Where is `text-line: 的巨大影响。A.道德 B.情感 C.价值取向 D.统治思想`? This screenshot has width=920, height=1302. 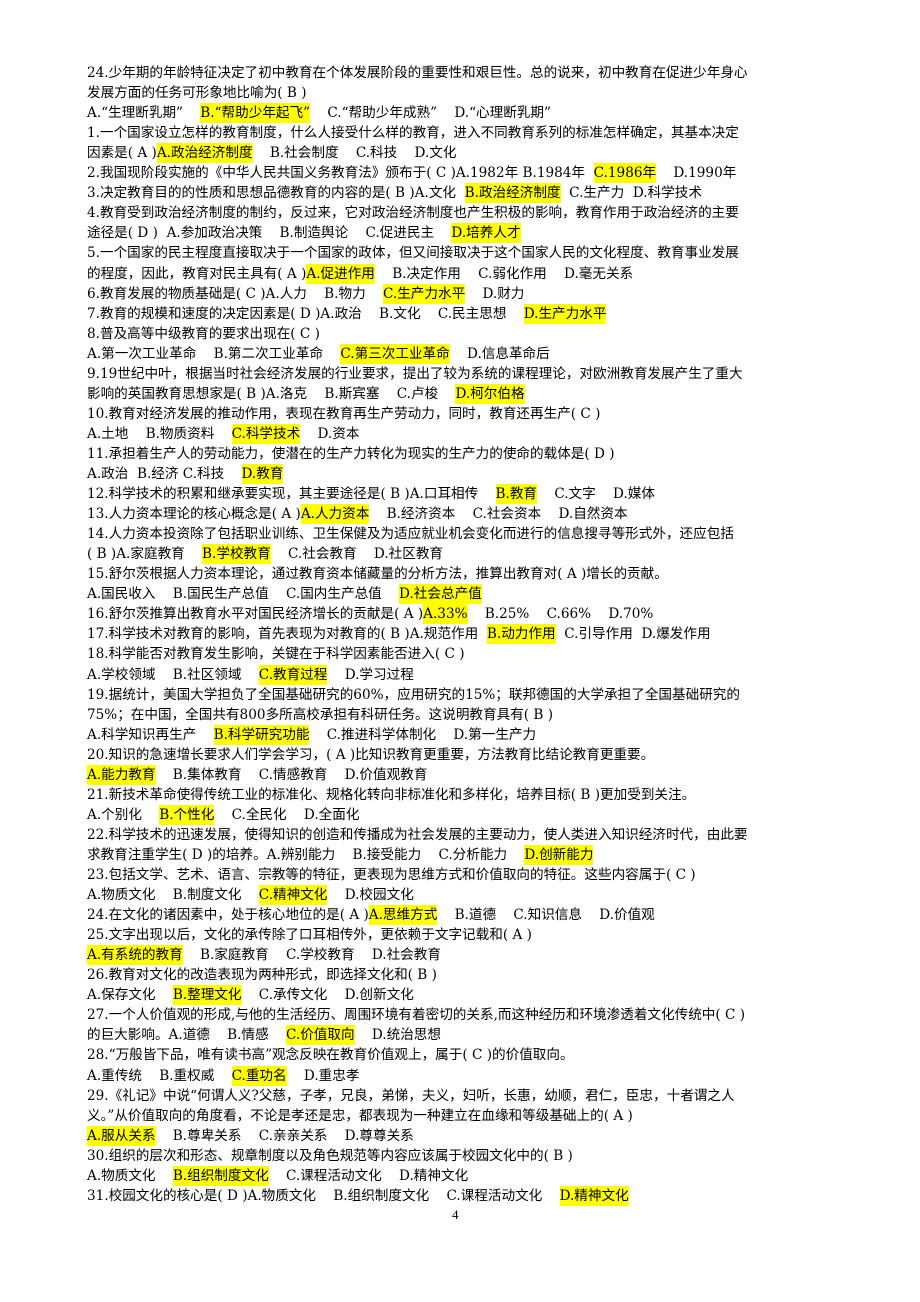 text-line: 的巨大影响。A.道德 B.情感 C.价值取向 D.统治思想 is located at coordinates (264, 1035).